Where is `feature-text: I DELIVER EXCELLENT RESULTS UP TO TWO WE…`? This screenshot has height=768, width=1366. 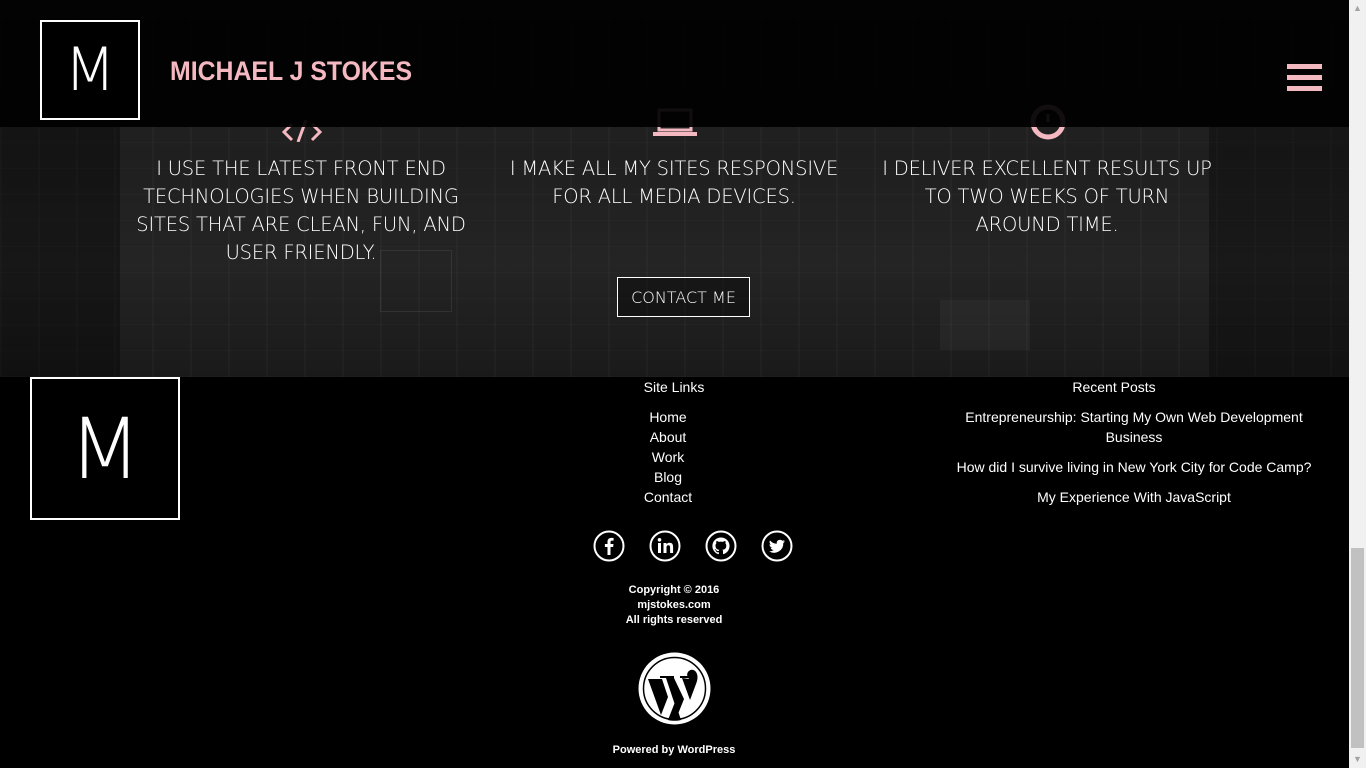
feature-text: I DELIVER EXCELLENT RESULTS UP TO TWO WE… is located at coordinates (1047, 196).